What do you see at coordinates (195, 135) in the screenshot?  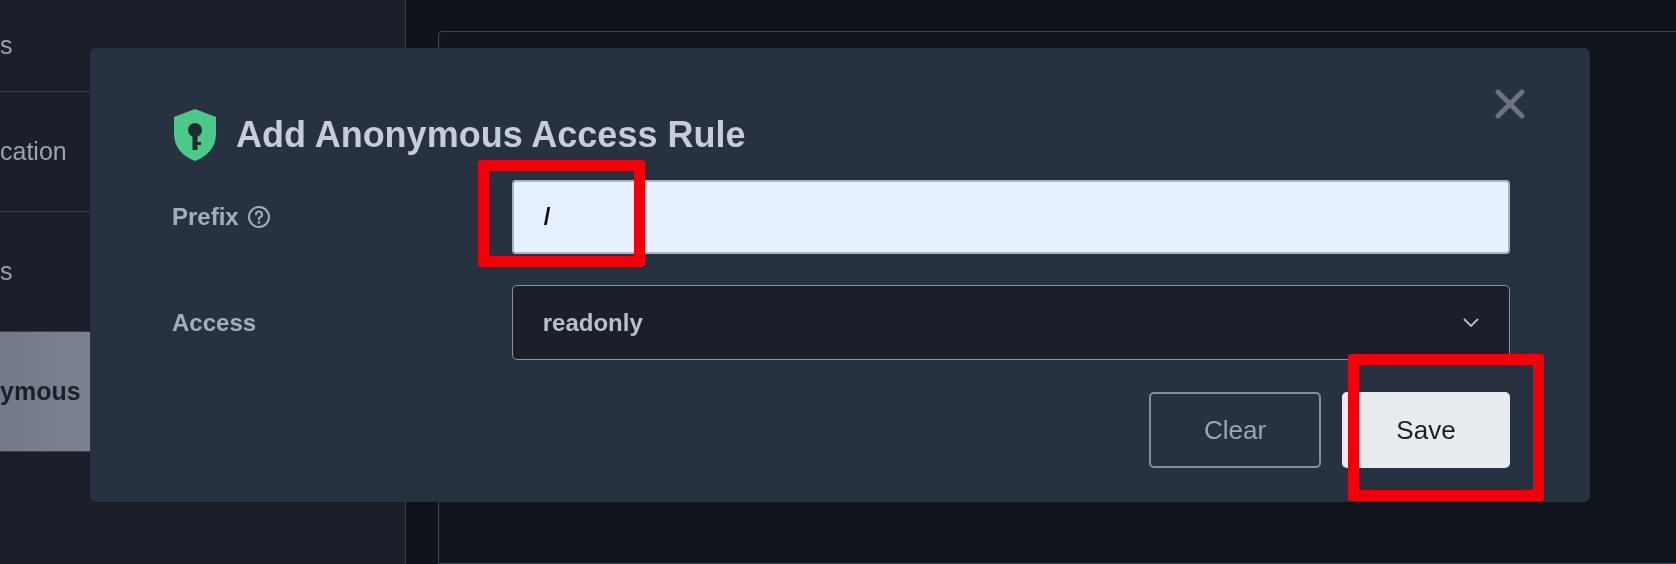 I see `shield-key-icon` at bounding box center [195, 135].